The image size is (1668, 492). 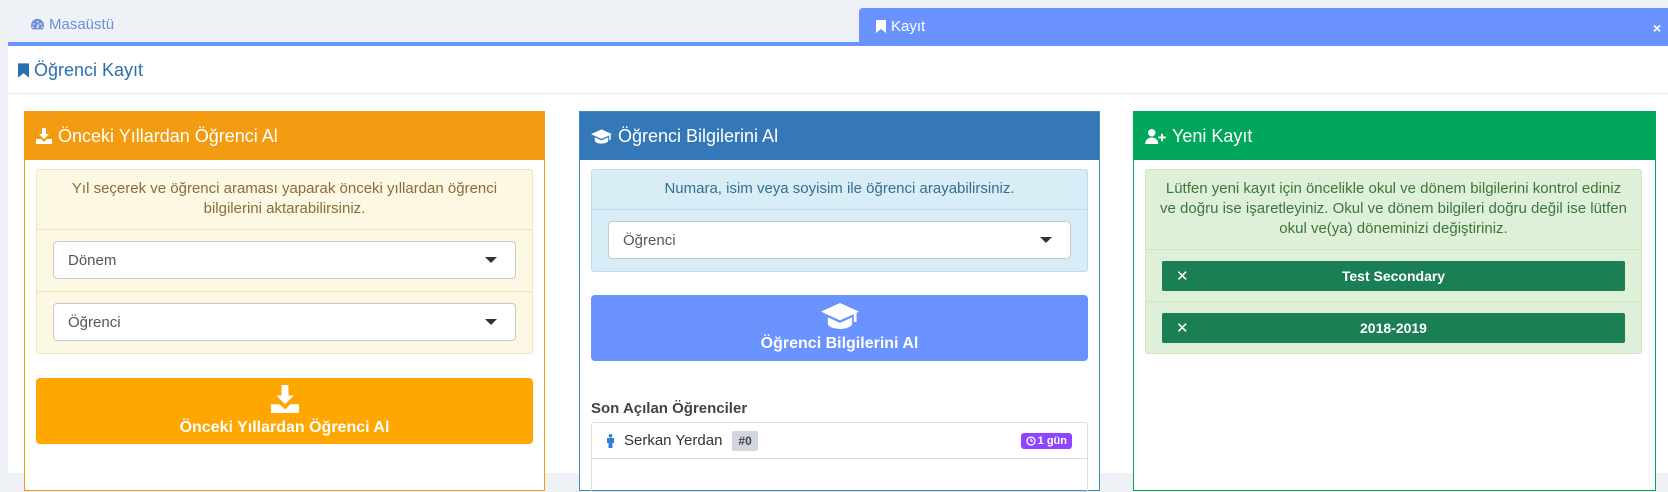 I want to click on panel-new-header: Yeni Kayıt, so click(x=1394, y=136).